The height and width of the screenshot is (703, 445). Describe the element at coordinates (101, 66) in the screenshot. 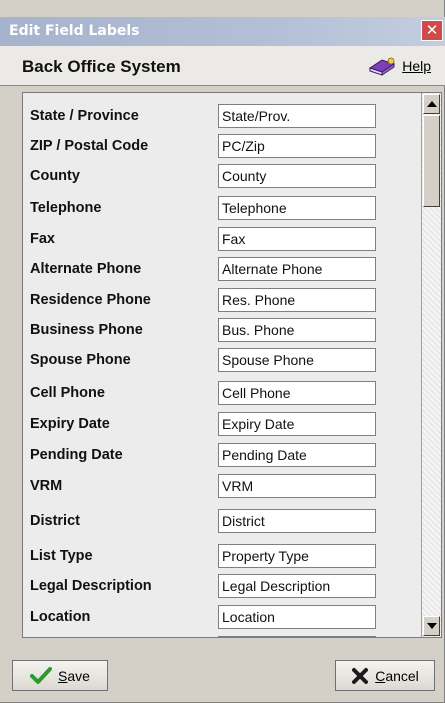

I see `app-title: Back Office System` at that location.